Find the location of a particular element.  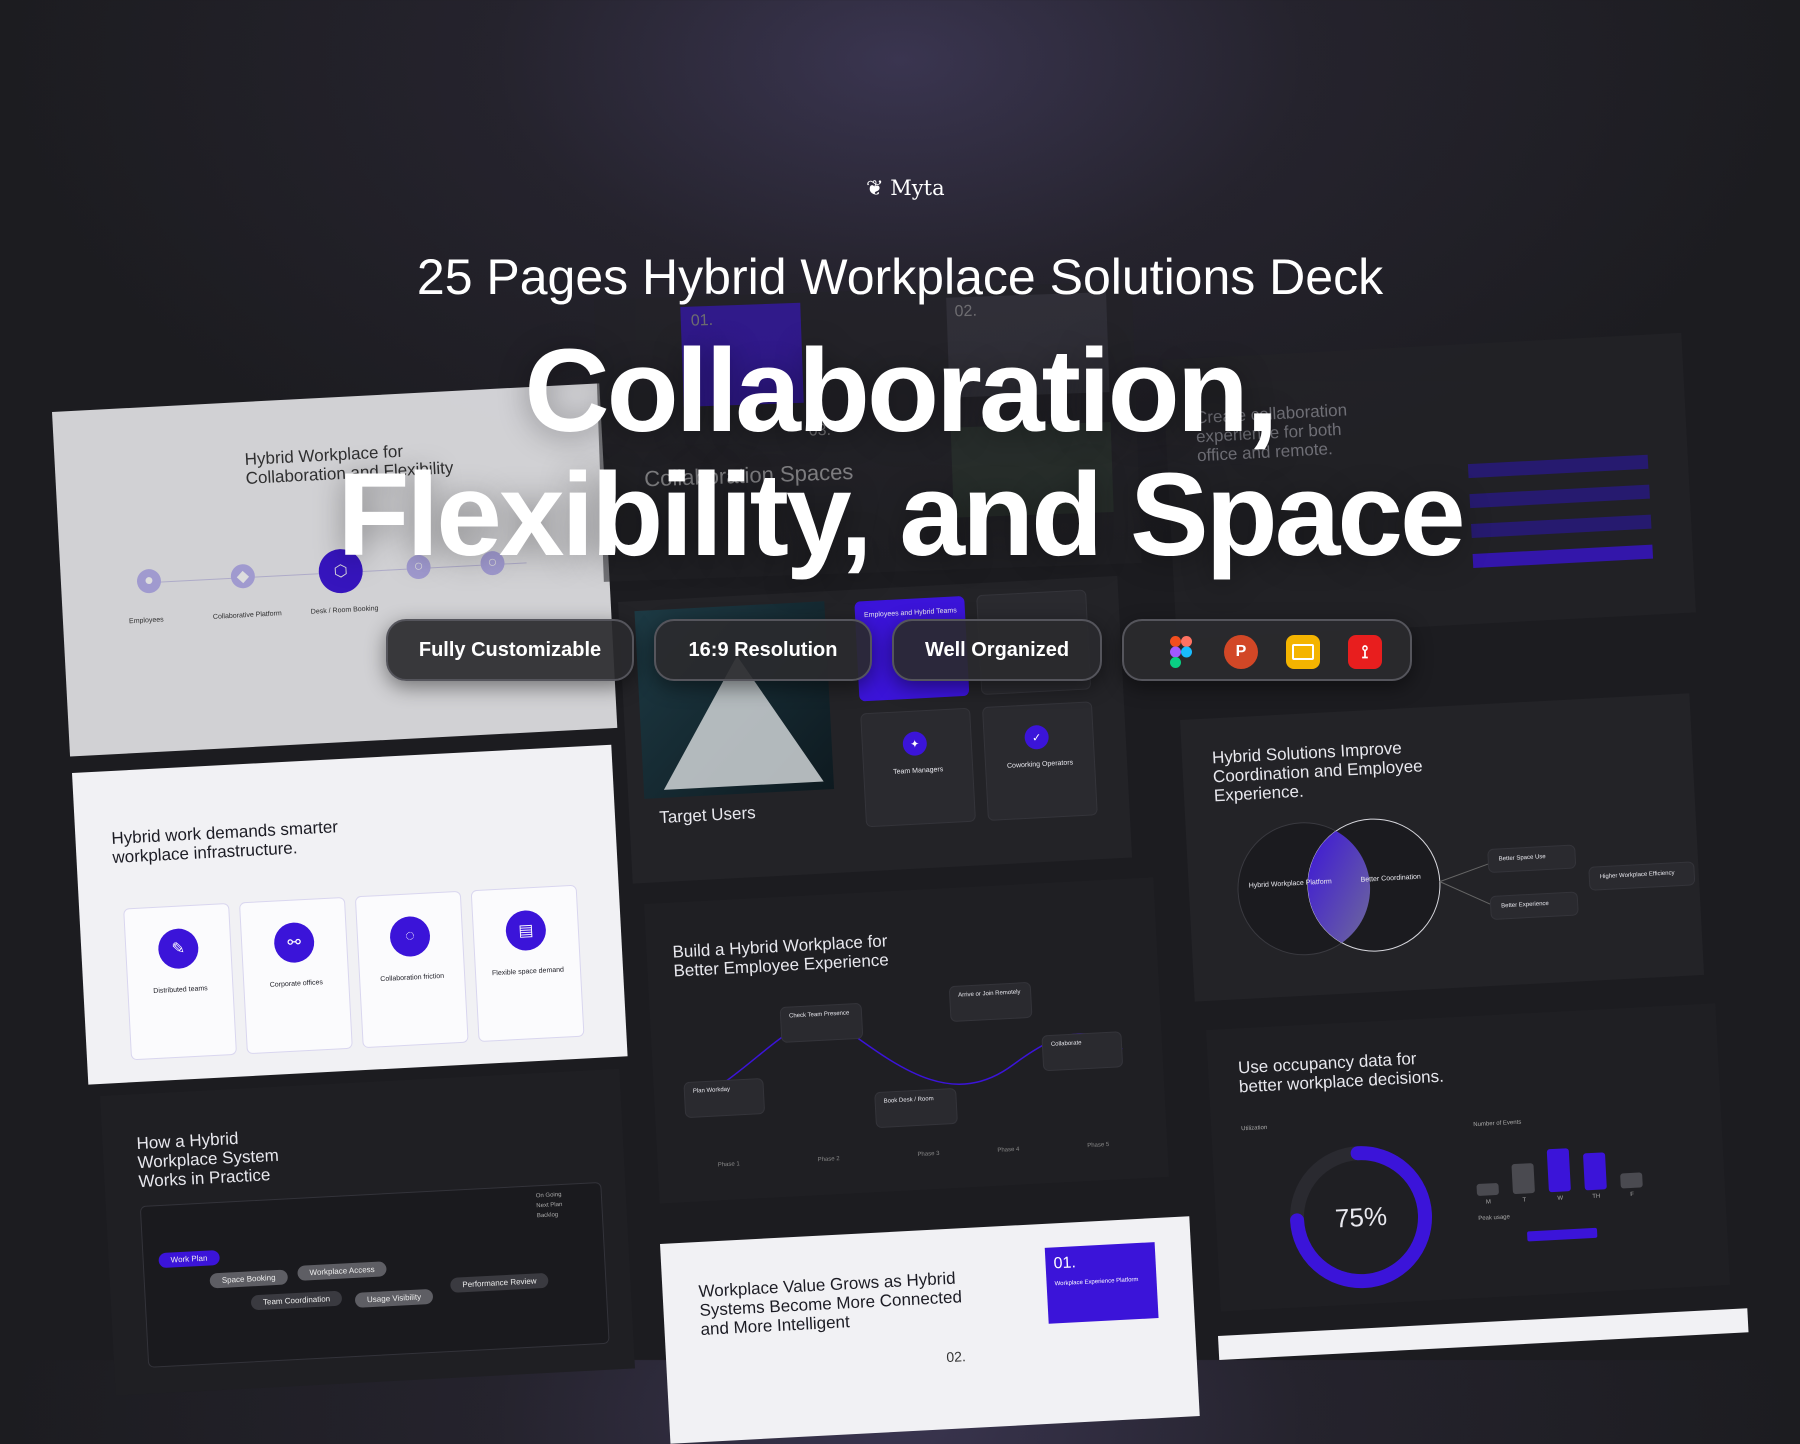

gantt-pill: Work Plan is located at coordinates (189, 1259).